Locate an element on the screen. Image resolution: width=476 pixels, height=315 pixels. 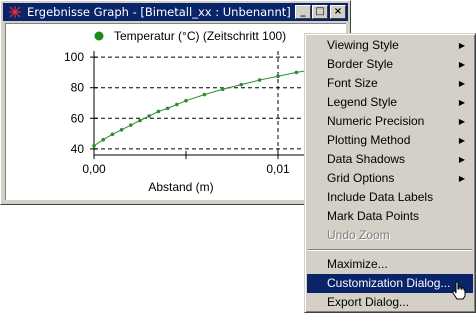
minimize-button: _ is located at coordinates (303, 12).